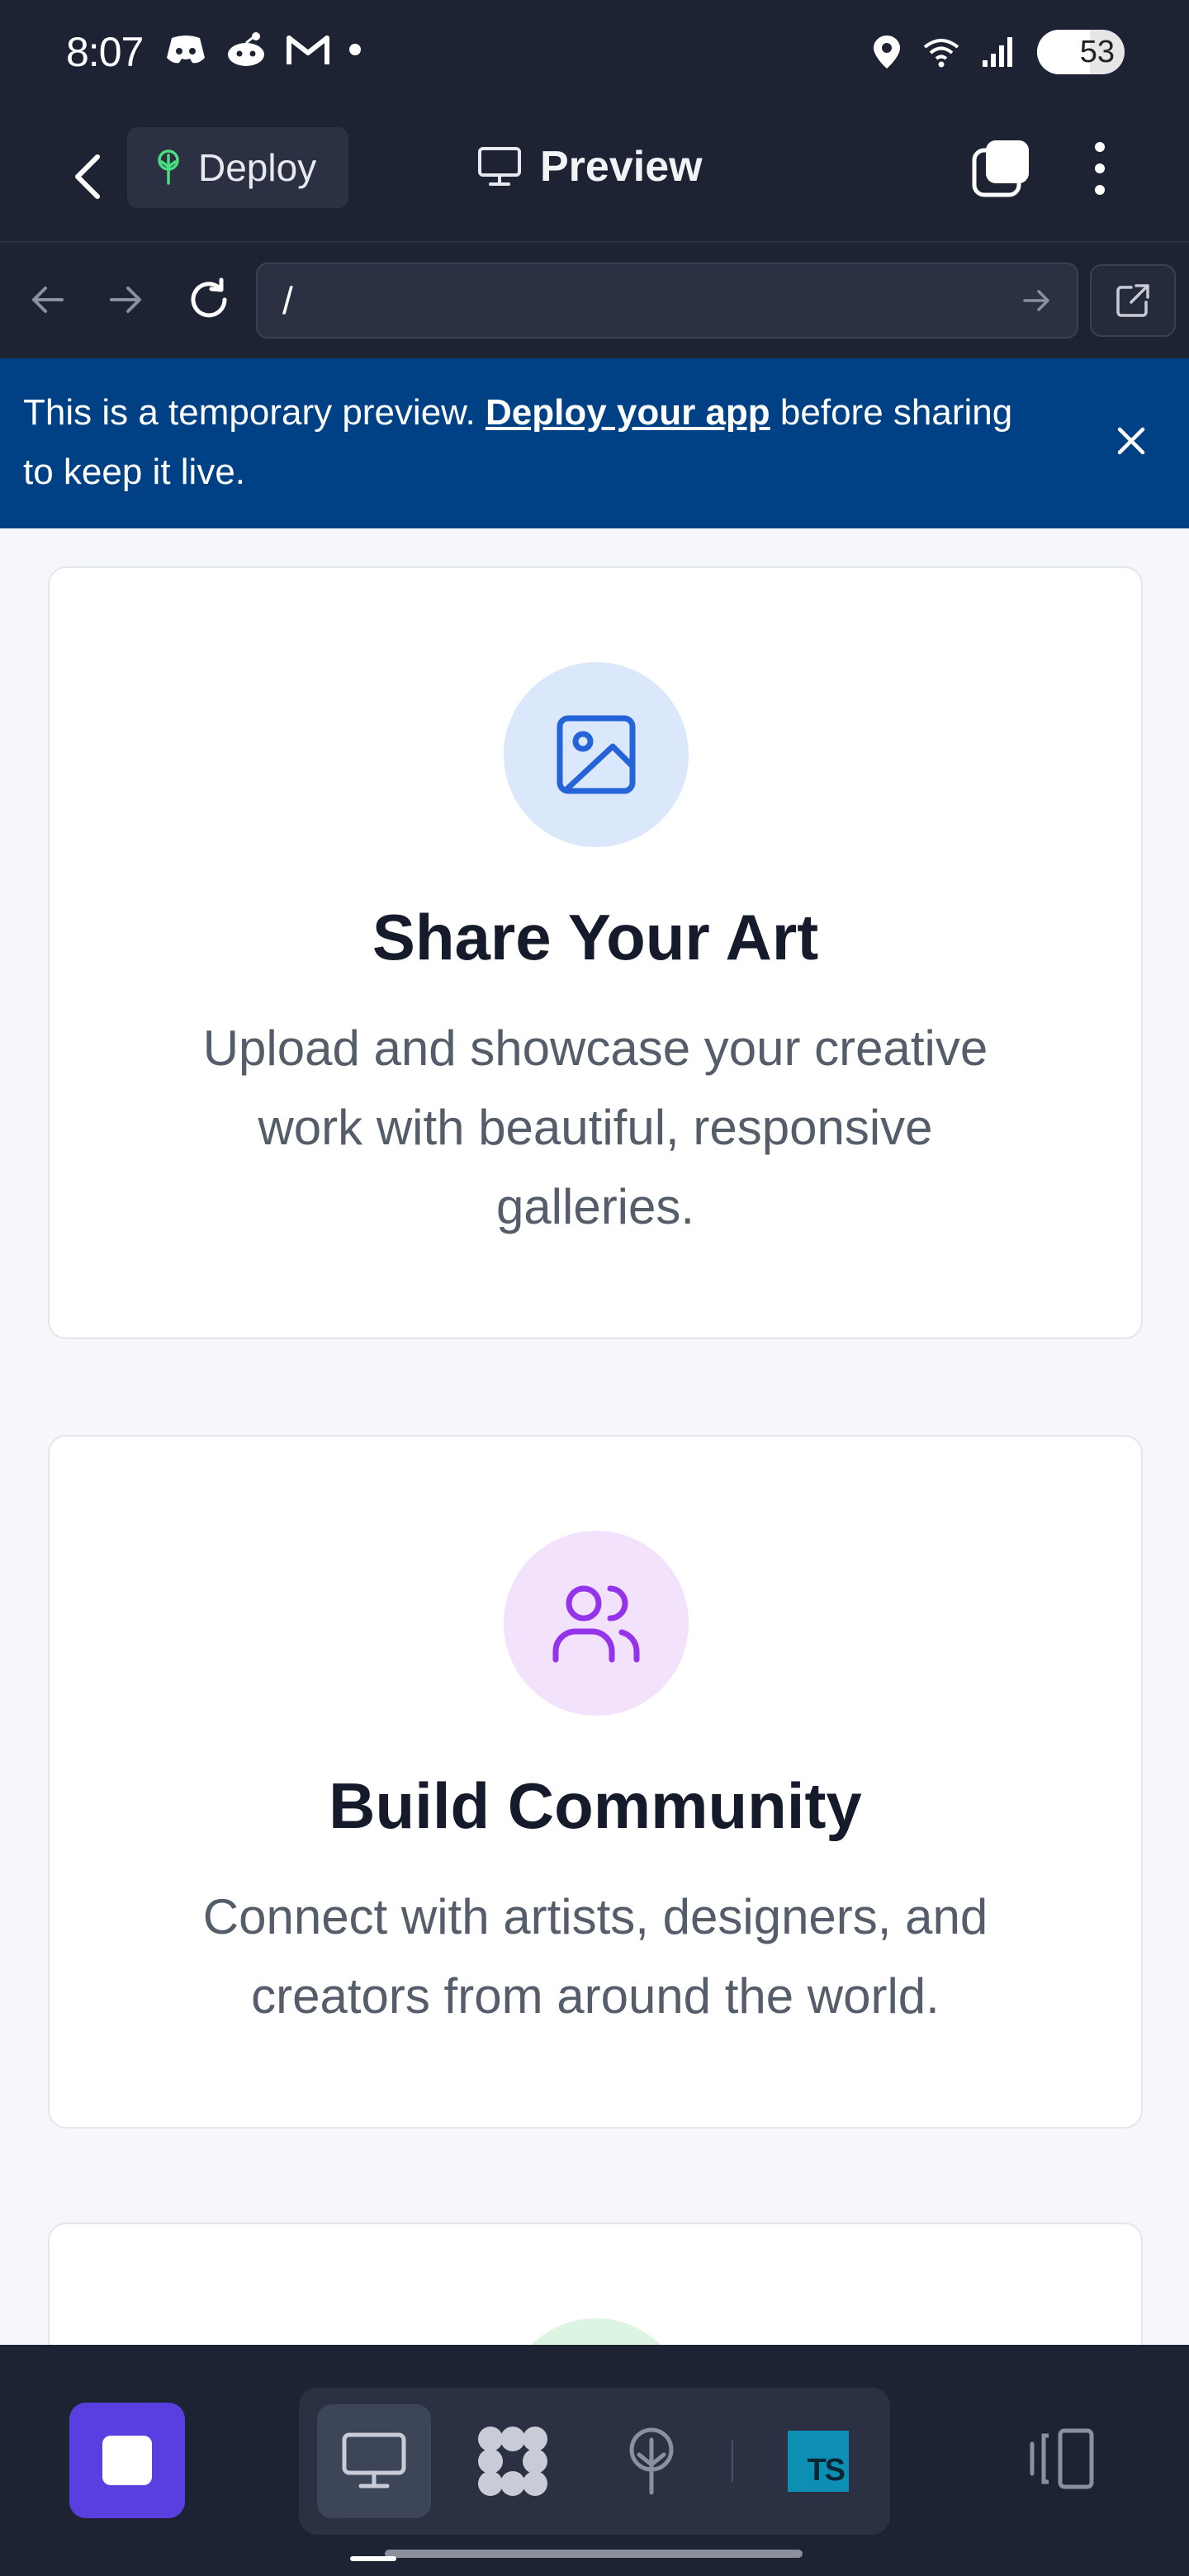 This screenshot has width=1189, height=2576. I want to click on image-icon, so click(596, 754).